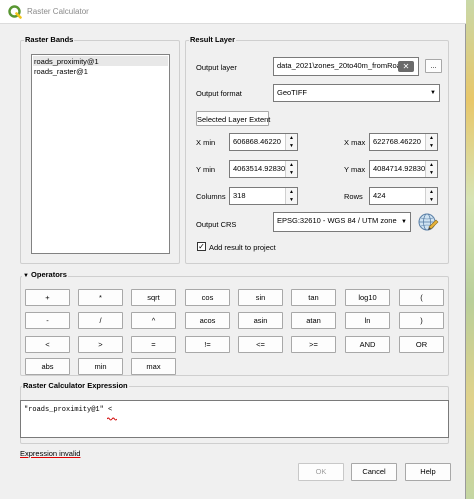 The height and width of the screenshot is (499, 474). I want to click on operator-min-button: min, so click(100, 366).